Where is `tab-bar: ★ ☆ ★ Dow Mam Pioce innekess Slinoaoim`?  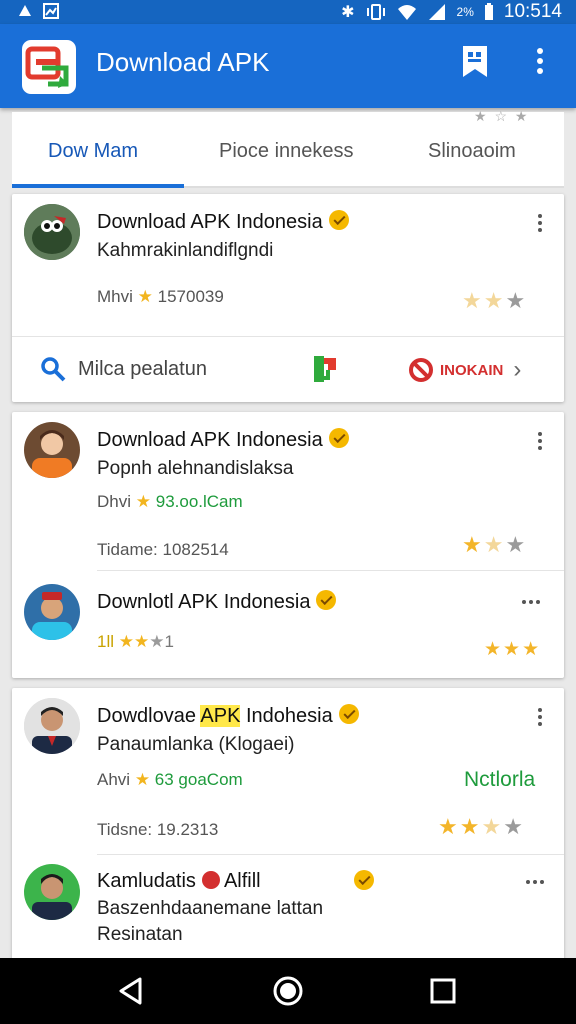 tab-bar: ★ ☆ ★ Dow Mam Pioce innekess Slinoaoim is located at coordinates (288, 148).